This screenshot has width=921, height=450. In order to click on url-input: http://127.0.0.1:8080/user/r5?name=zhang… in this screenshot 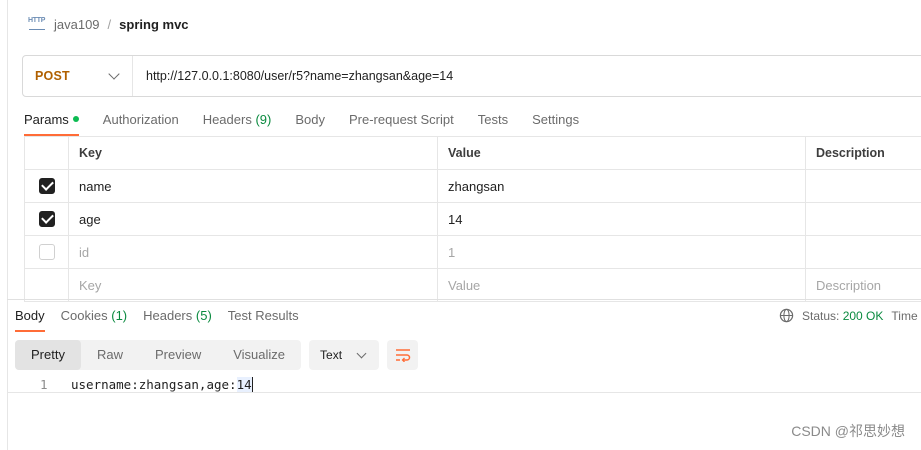, I will do `click(293, 76)`.